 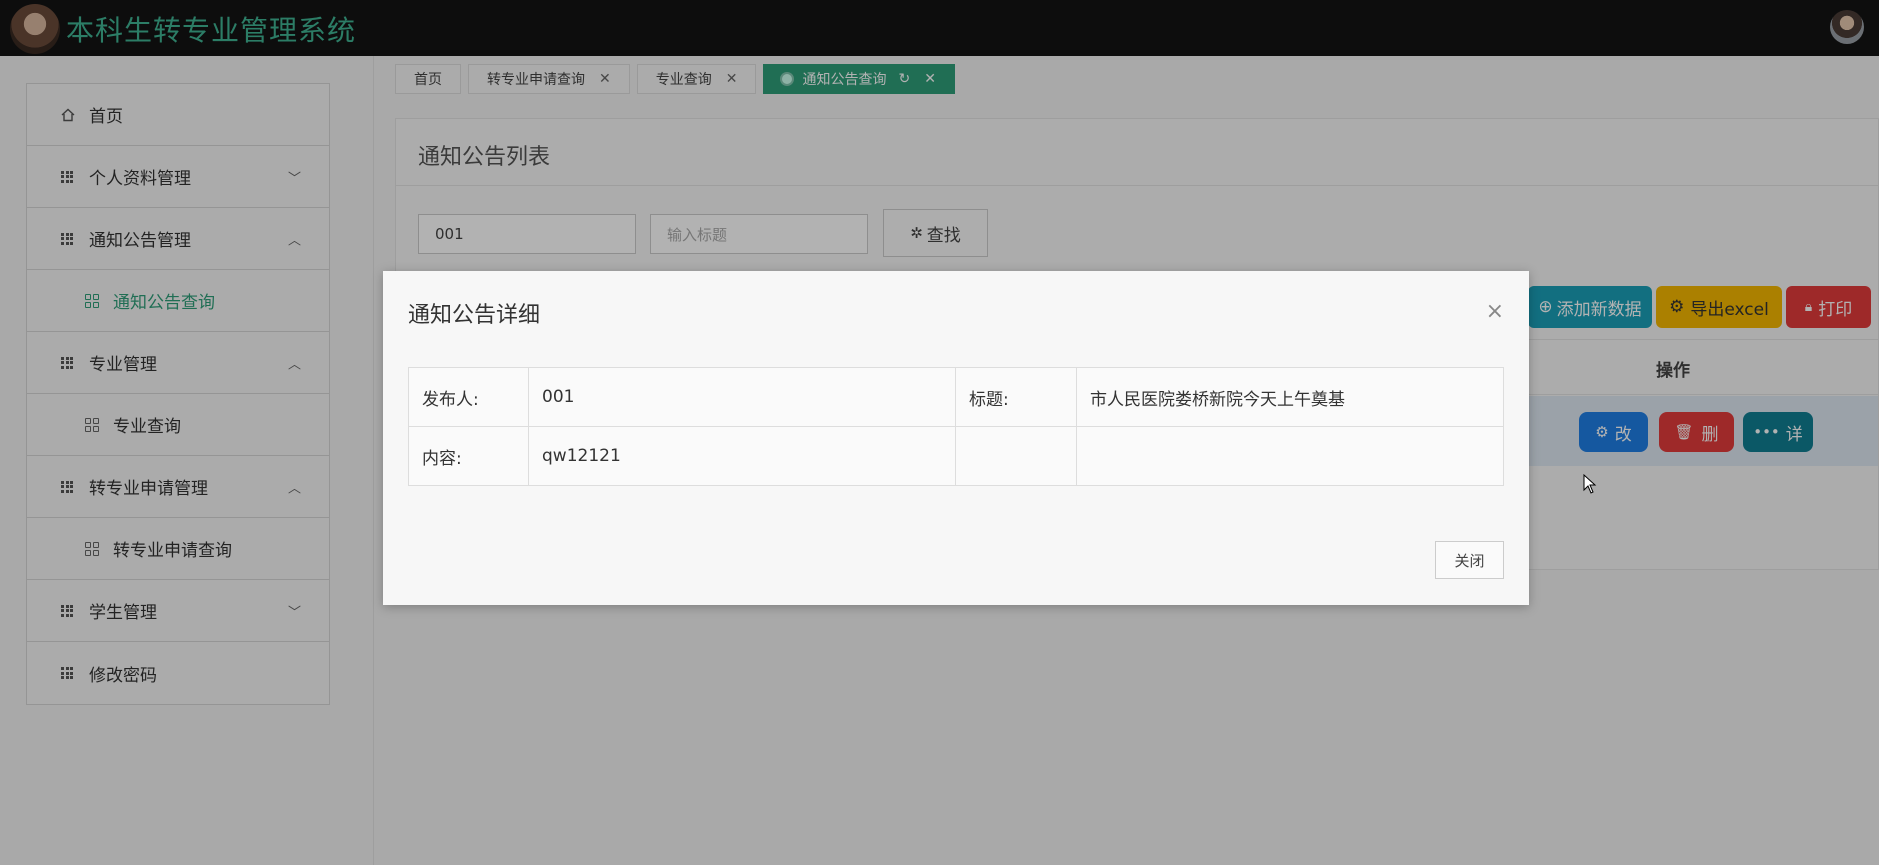 What do you see at coordinates (474, 315) in the screenshot?
I see `modal-title: 通知公告详细` at bounding box center [474, 315].